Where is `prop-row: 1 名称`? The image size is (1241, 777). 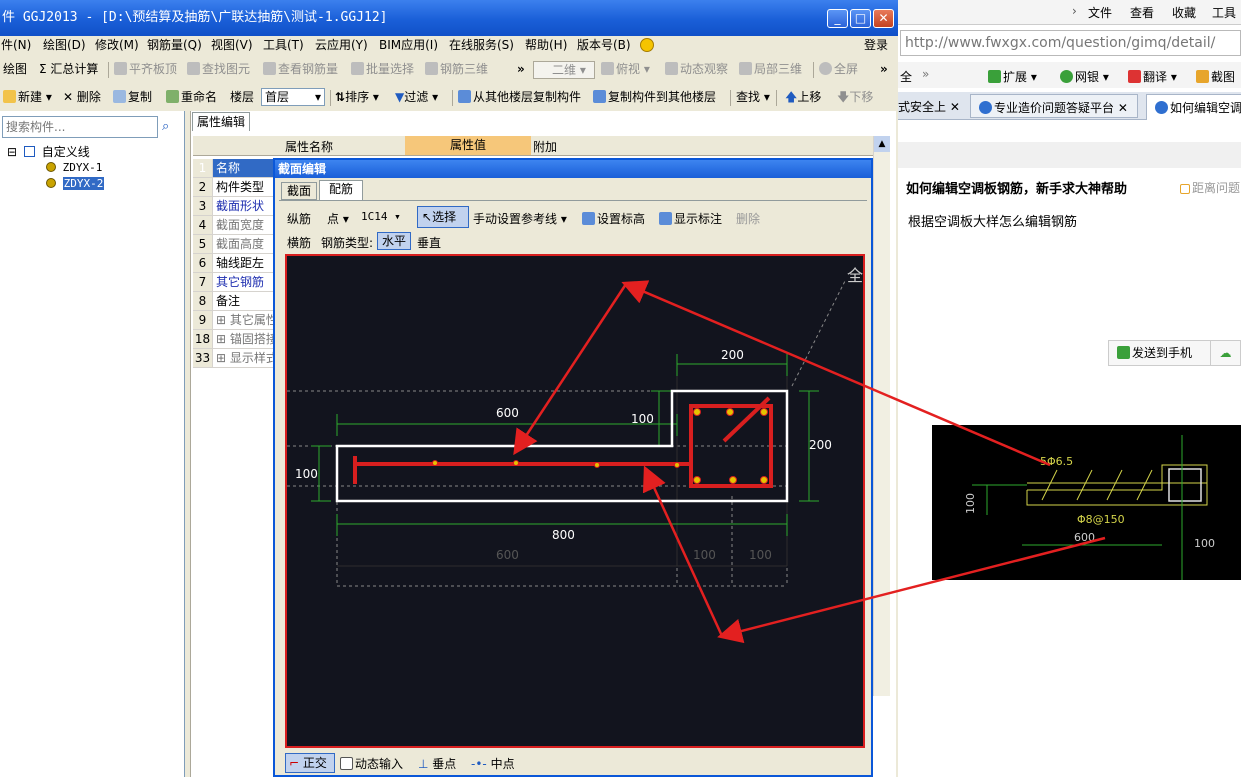
prop-row: 1 名称 is located at coordinates (234, 168).